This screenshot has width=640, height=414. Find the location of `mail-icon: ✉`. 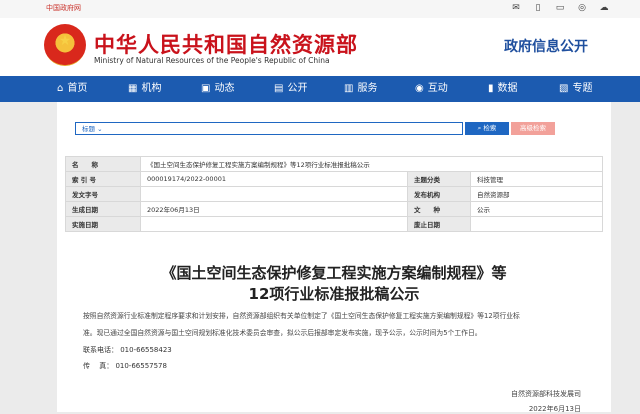

mail-icon: ✉ is located at coordinates (516, 8).